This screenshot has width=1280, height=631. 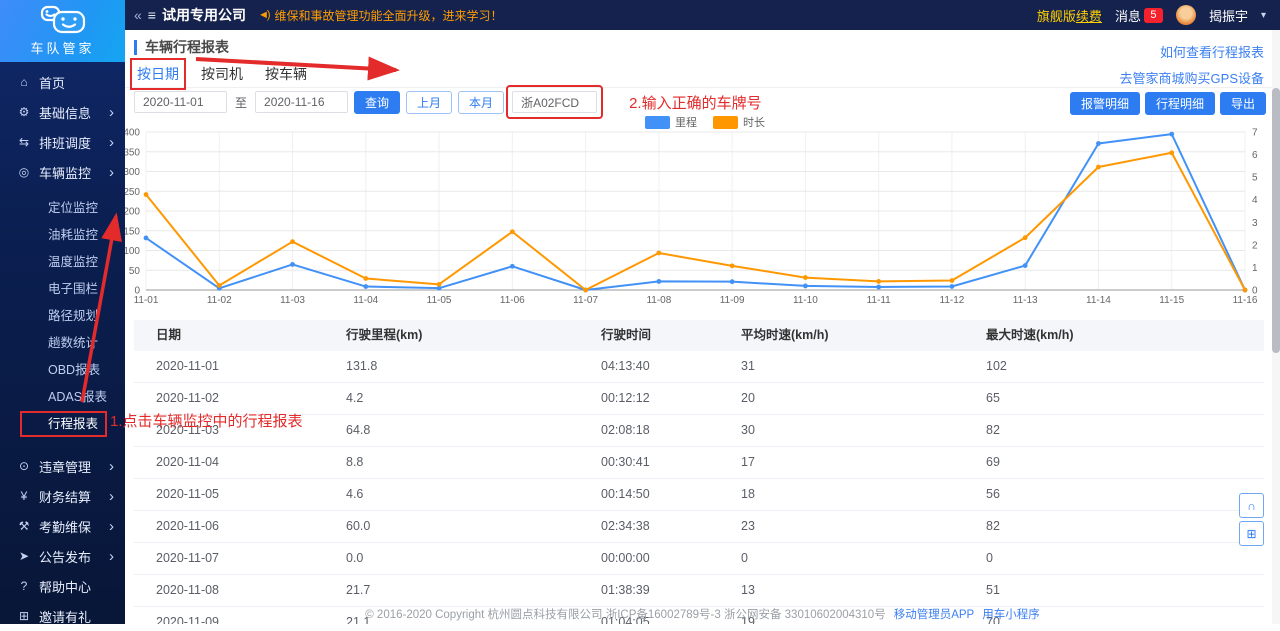 I want to click on table-cell: 0, so click(x=744, y=558).